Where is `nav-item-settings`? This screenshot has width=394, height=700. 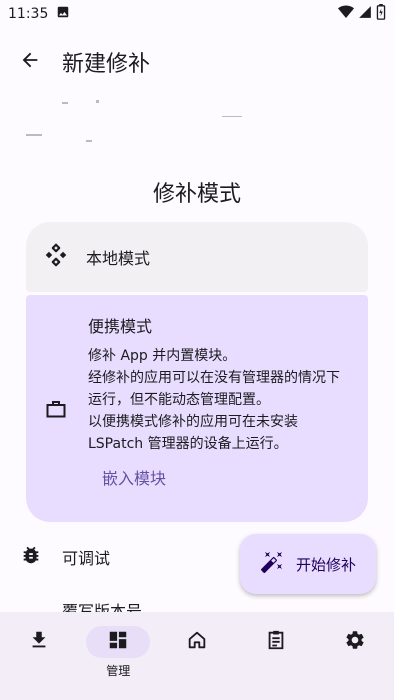 nav-item-settings is located at coordinates (354, 656).